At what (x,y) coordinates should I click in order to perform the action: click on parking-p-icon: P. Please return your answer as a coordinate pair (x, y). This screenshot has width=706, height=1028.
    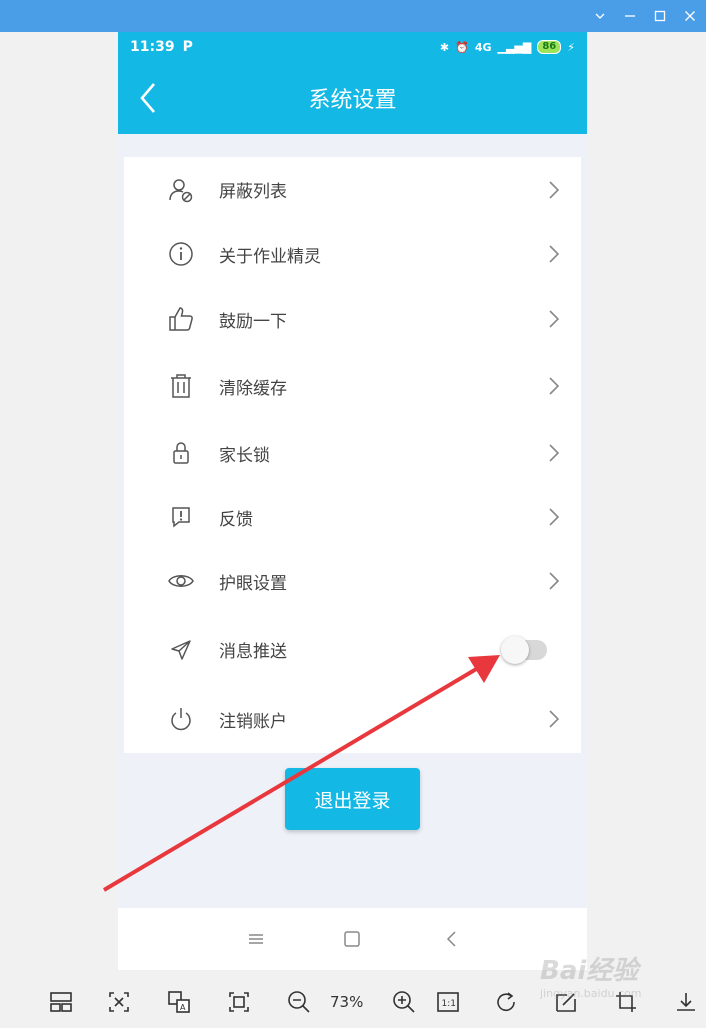
    Looking at the image, I should click on (187, 47).